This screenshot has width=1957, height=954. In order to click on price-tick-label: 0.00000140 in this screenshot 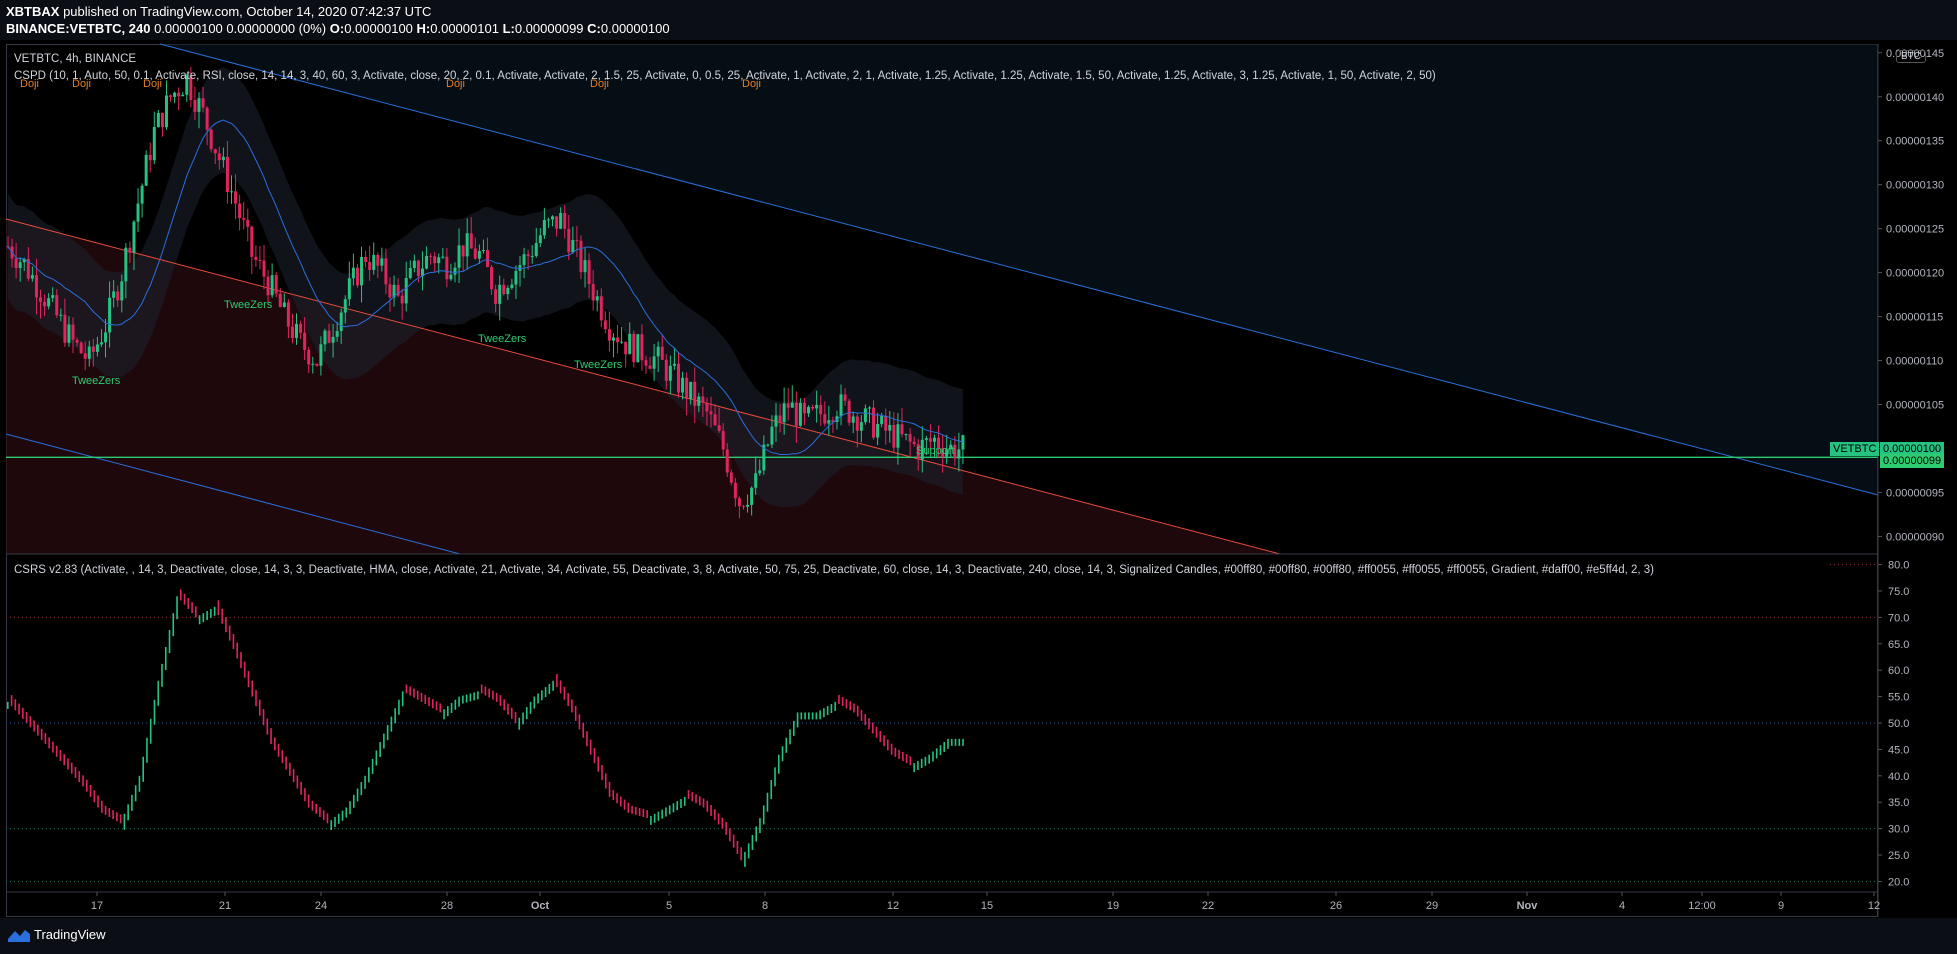, I will do `click(1915, 98)`.